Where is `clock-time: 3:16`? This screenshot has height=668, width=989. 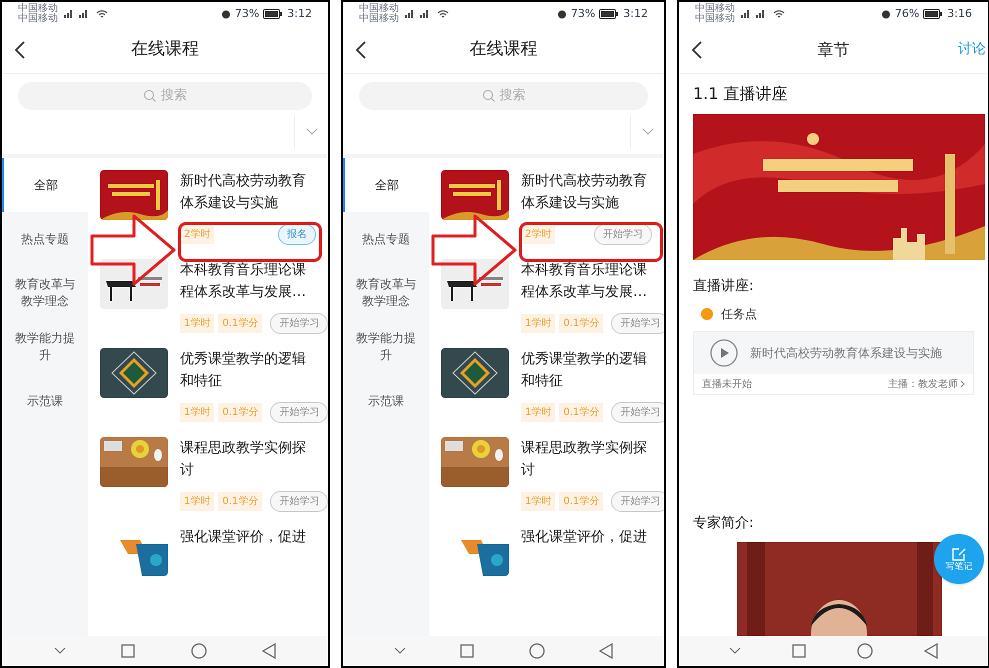
clock-time: 3:16 is located at coordinates (959, 14).